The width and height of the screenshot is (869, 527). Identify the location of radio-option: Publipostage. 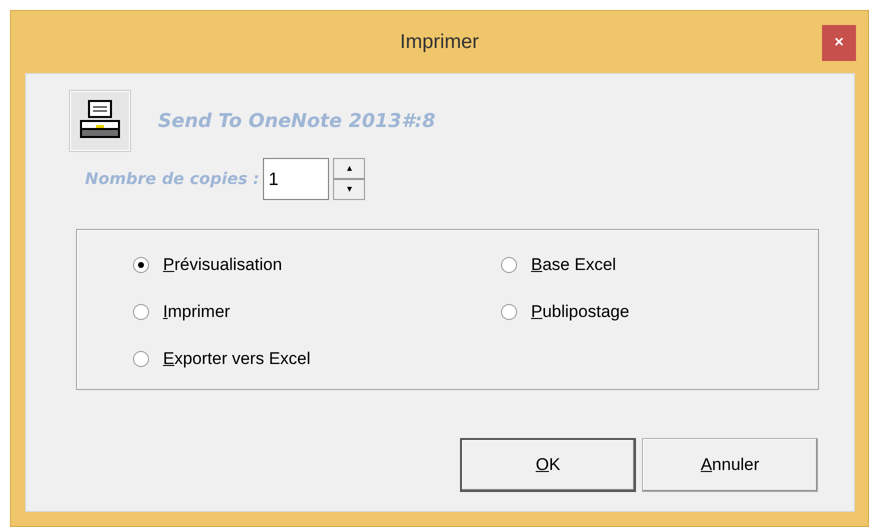
(565, 311).